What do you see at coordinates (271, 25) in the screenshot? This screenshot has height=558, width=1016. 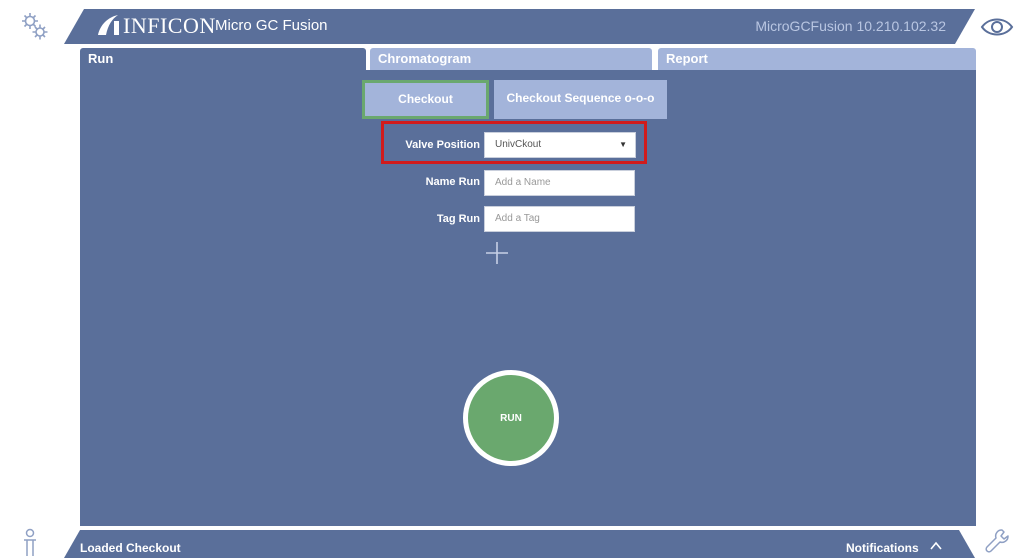 I see `product-name: Micro GC Fusion` at bounding box center [271, 25].